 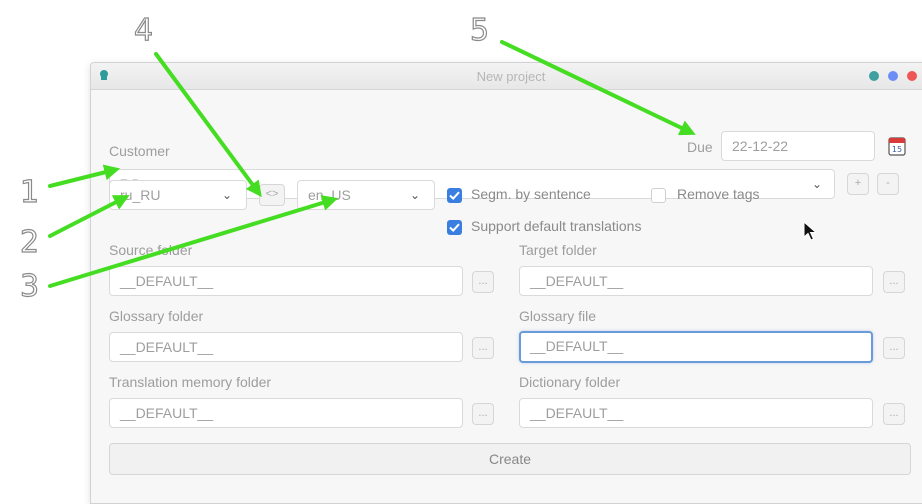 I want to click on annotation-number-5: 5, so click(x=479, y=30).